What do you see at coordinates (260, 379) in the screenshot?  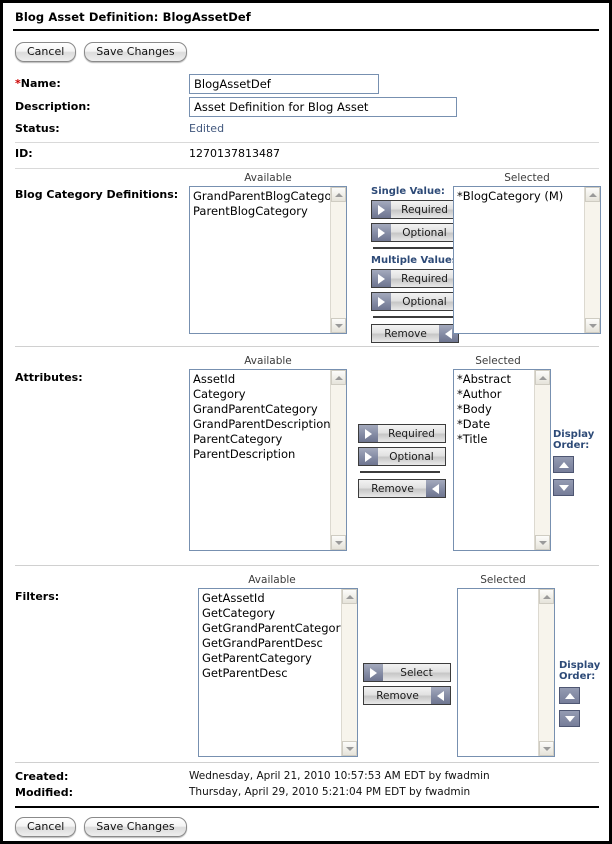 I see `list-item: AssetId` at bounding box center [260, 379].